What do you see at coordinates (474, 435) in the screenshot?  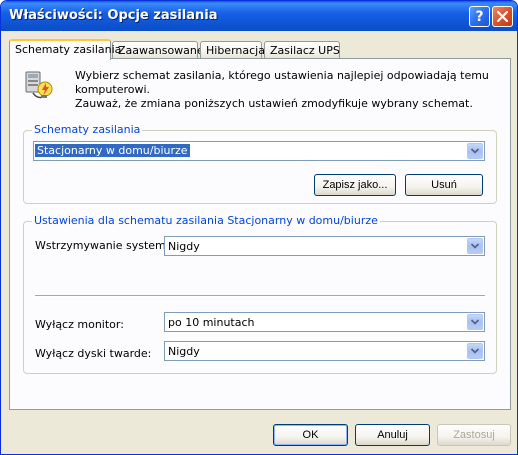 I see `apply-button: Zastosuj` at bounding box center [474, 435].